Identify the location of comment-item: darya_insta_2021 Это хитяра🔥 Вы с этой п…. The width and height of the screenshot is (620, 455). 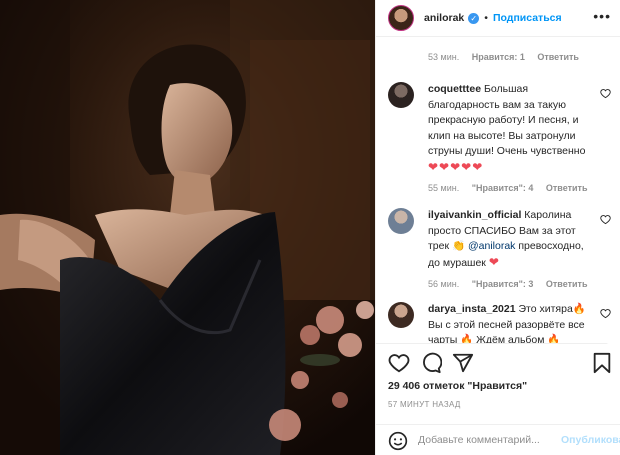
(500, 322).